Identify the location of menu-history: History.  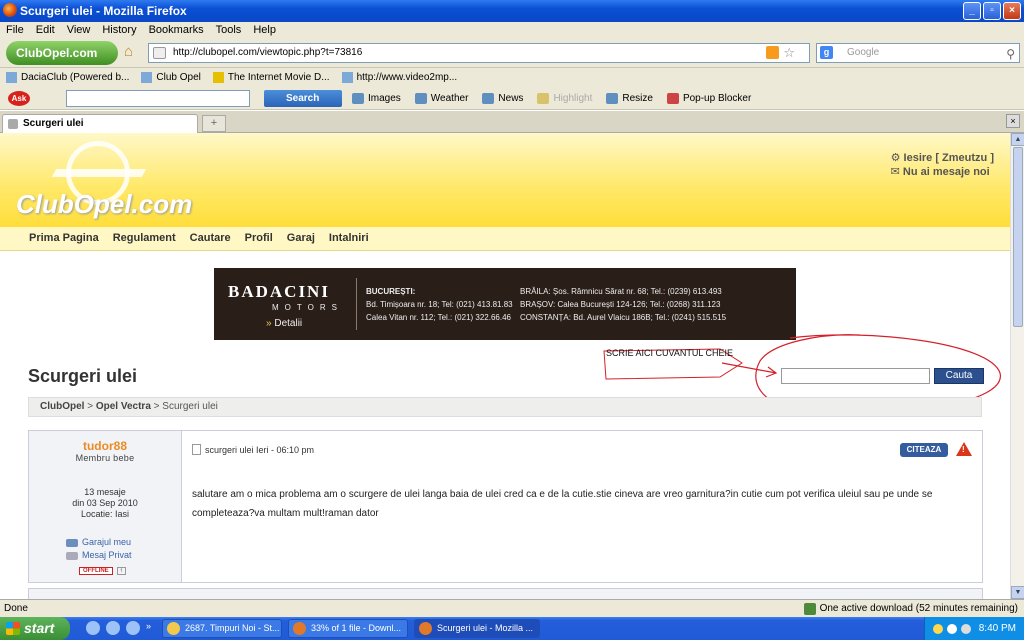
(119, 30).